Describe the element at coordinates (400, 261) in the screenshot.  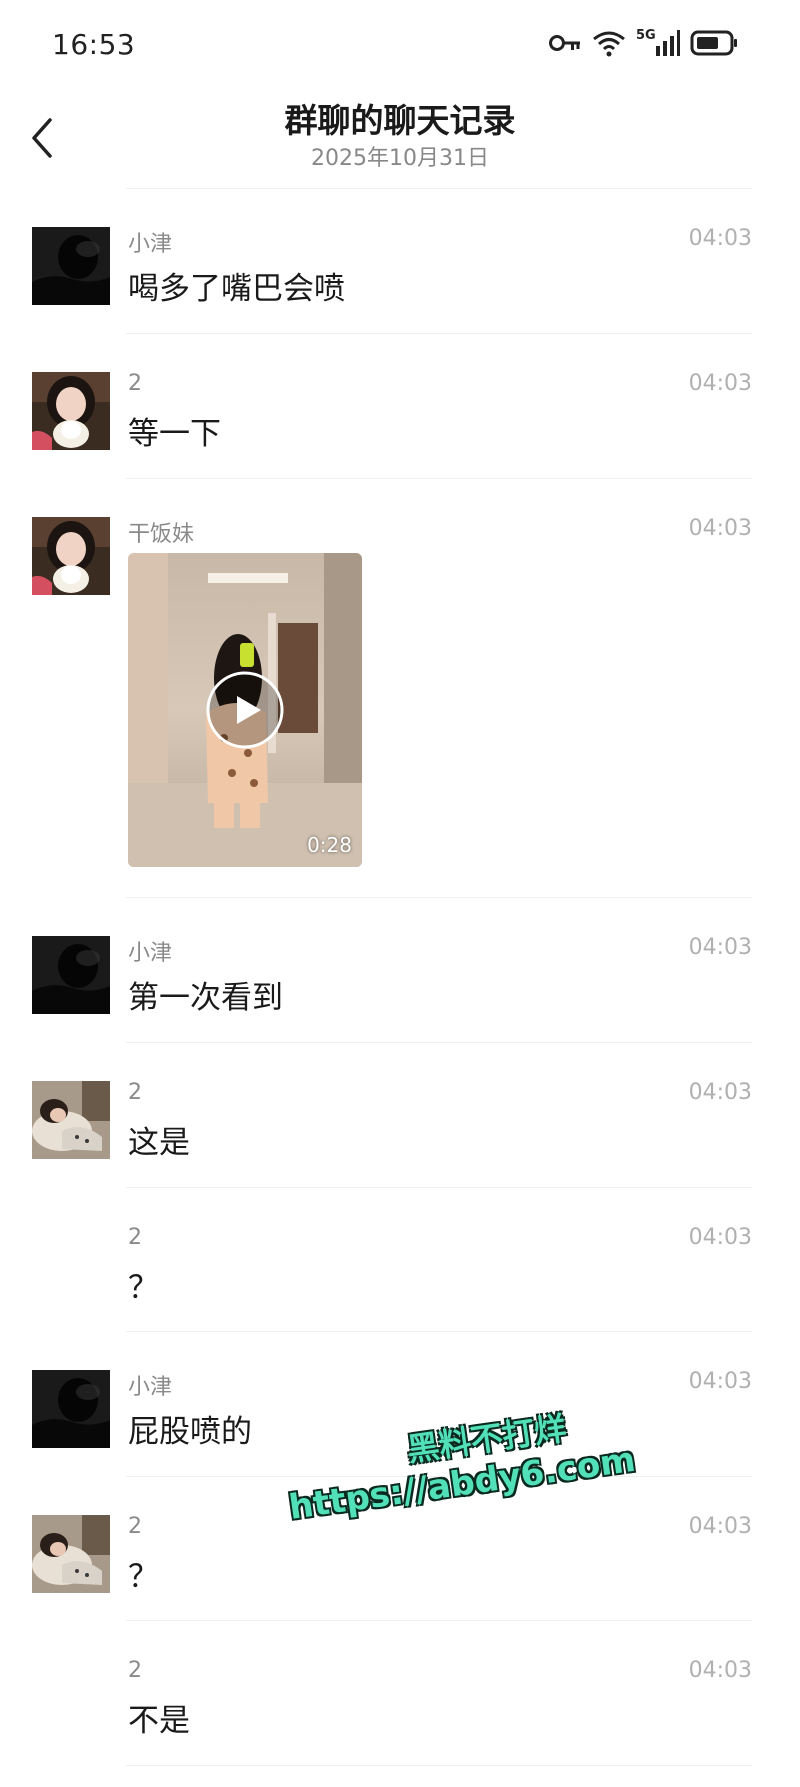
I see `chat-message: 小津 04:03 喝多了嘴巴会喷` at that location.